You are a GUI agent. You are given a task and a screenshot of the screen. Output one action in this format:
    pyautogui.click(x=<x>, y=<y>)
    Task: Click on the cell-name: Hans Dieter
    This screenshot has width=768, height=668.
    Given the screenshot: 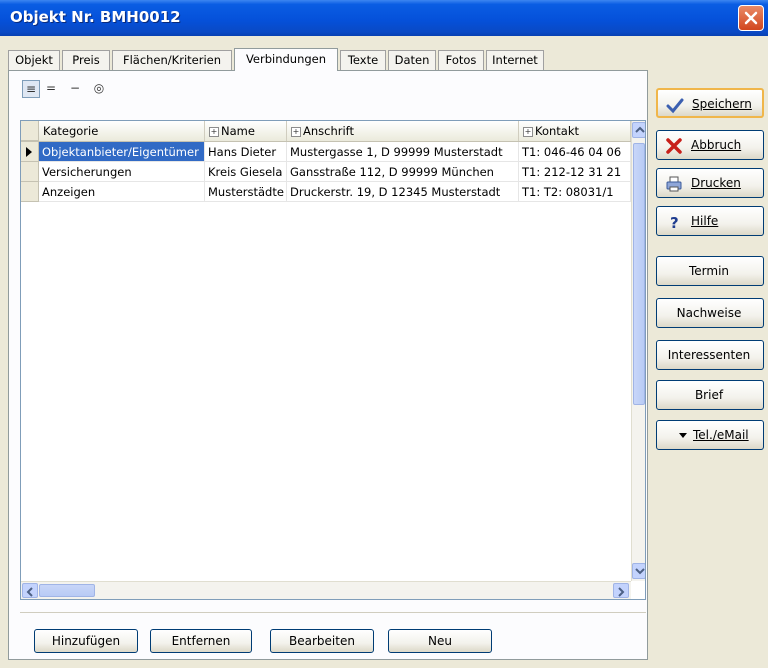 What is the action you would take?
    pyautogui.click(x=246, y=152)
    